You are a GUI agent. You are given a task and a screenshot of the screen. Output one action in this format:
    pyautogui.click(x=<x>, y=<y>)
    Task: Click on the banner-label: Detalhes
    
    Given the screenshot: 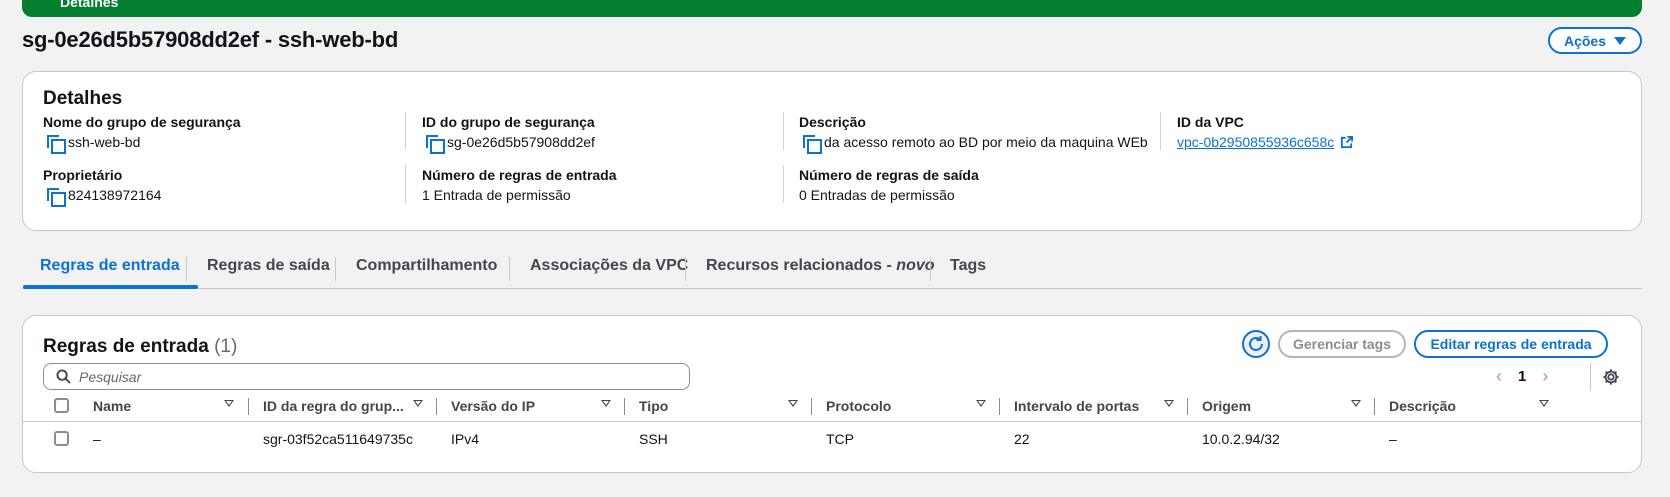 What is the action you would take?
    pyautogui.click(x=89, y=5)
    